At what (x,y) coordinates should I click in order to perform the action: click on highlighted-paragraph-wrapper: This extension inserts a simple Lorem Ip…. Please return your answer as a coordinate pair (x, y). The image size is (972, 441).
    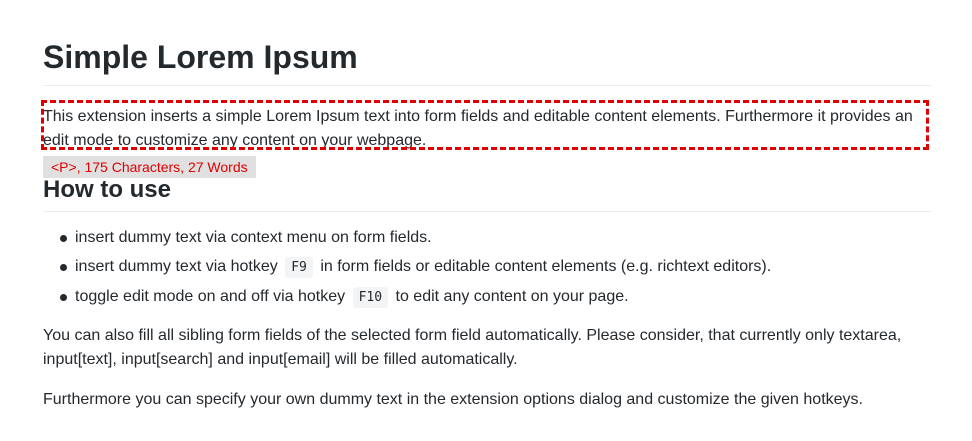
    Looking at the image, I should click on (486, 126).